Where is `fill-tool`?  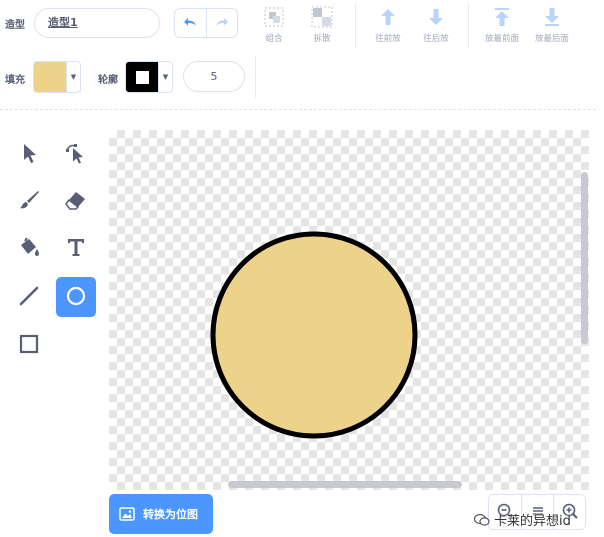 fill-tool is located at coordinates (29, 248).